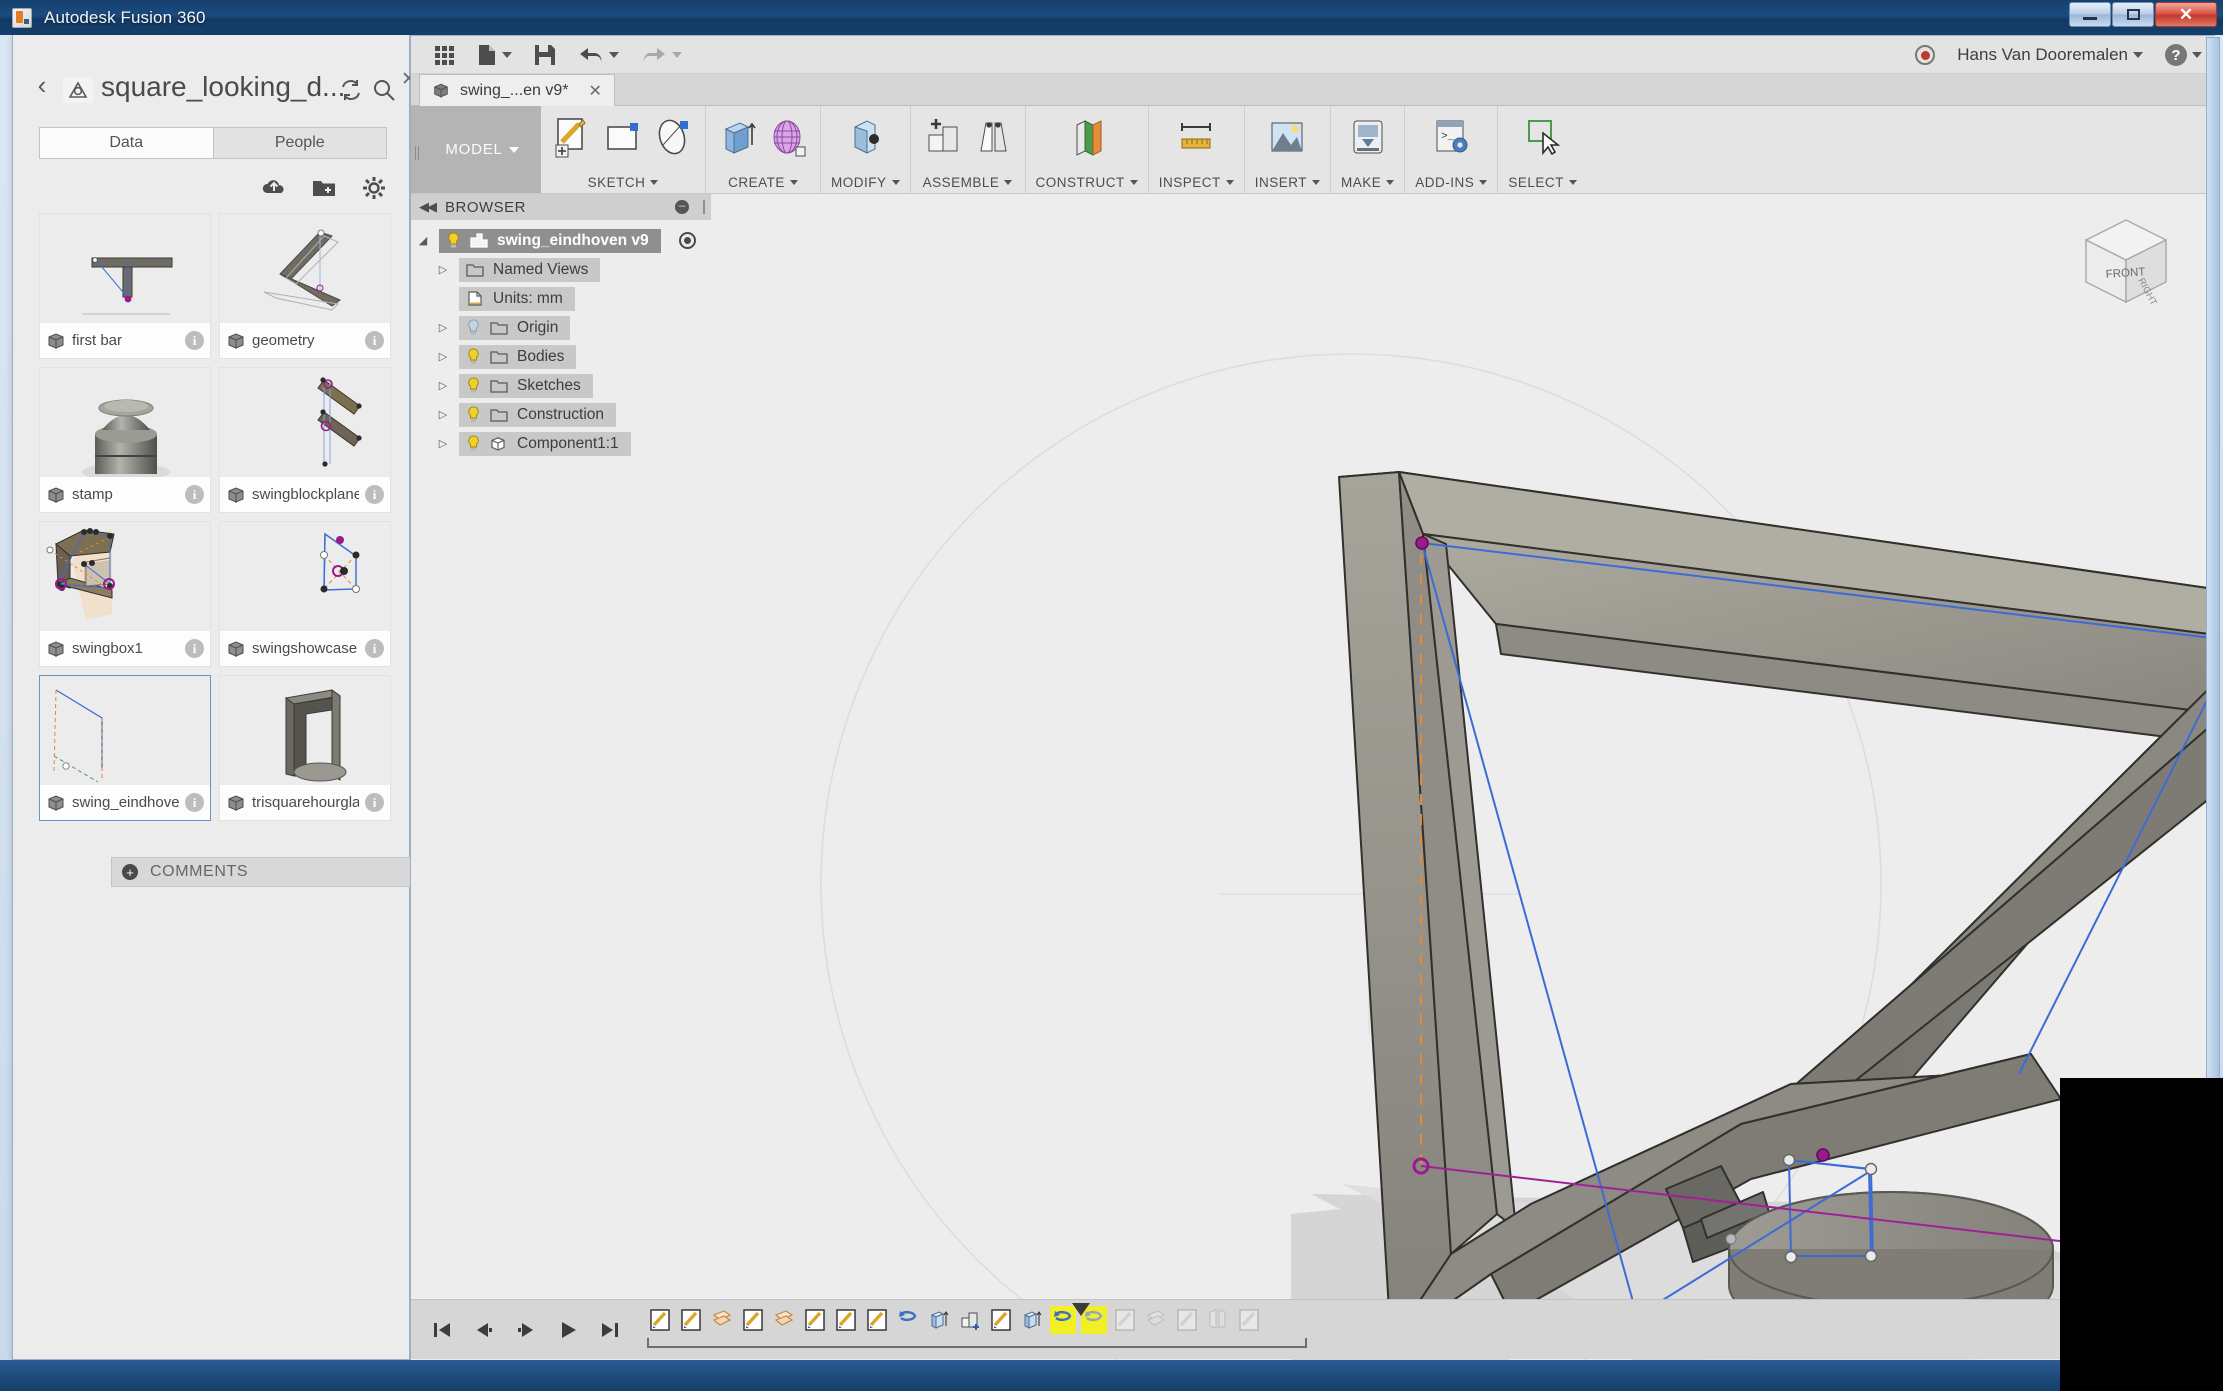 Image resolution: width=2223 pixels, height=1391 pixels. What do you see at coordinates (623, 137) in the screenshot?
I see `sketch-rect-icon` at bounding box center [623, 137].